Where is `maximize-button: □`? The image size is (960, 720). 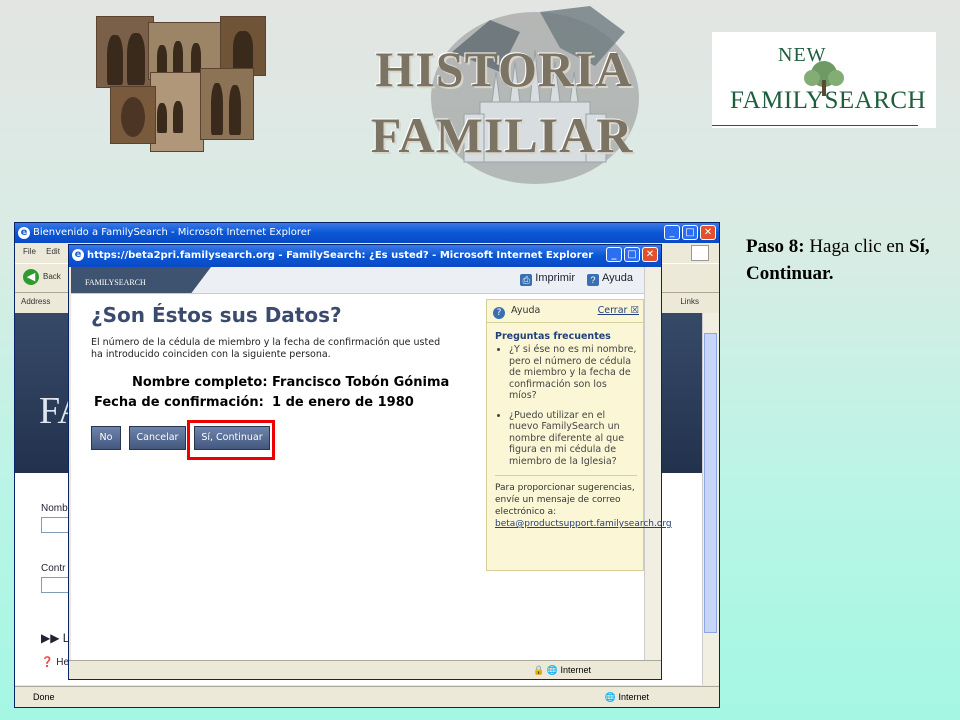 maximize-button: □ is located at coordinates (690, 232).